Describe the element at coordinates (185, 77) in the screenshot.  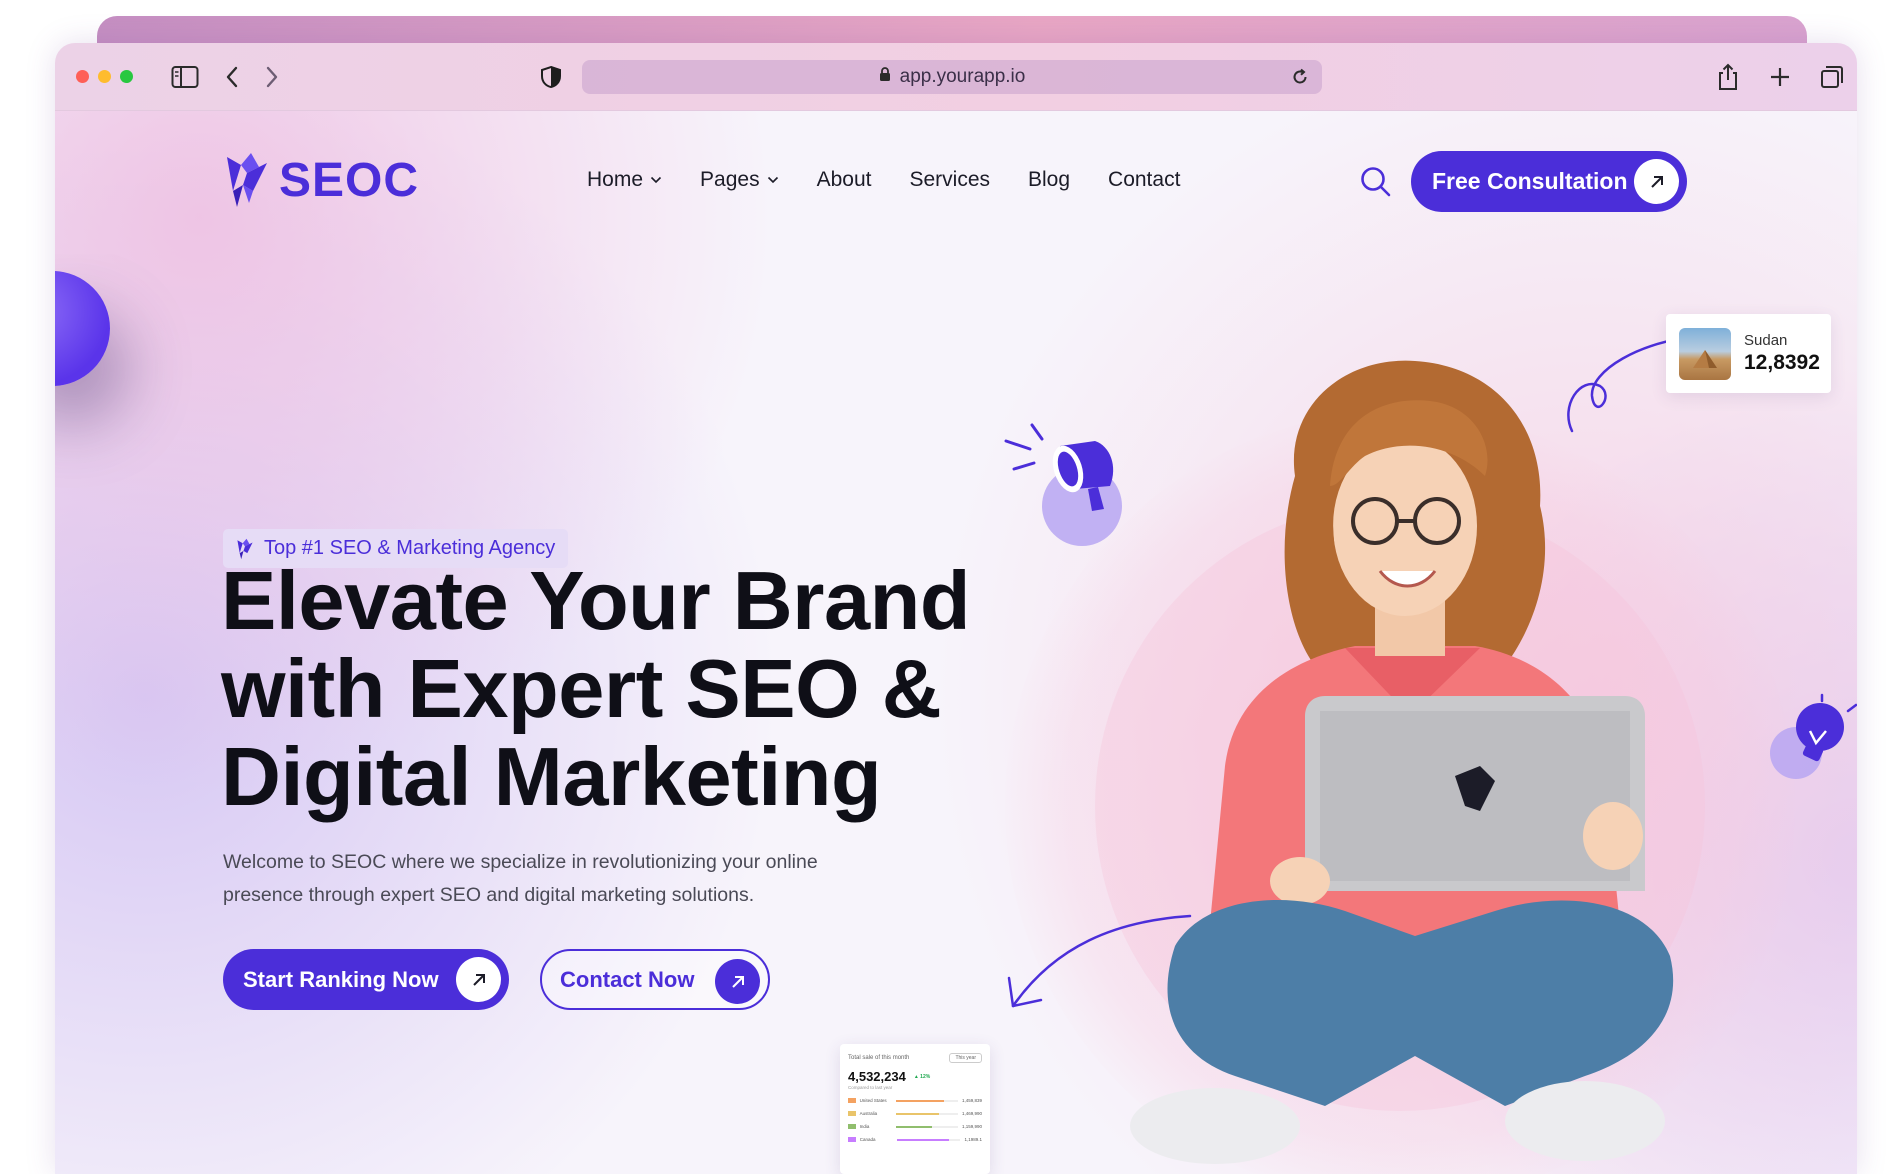
I see `sidebar-toggle-icon` at that location.